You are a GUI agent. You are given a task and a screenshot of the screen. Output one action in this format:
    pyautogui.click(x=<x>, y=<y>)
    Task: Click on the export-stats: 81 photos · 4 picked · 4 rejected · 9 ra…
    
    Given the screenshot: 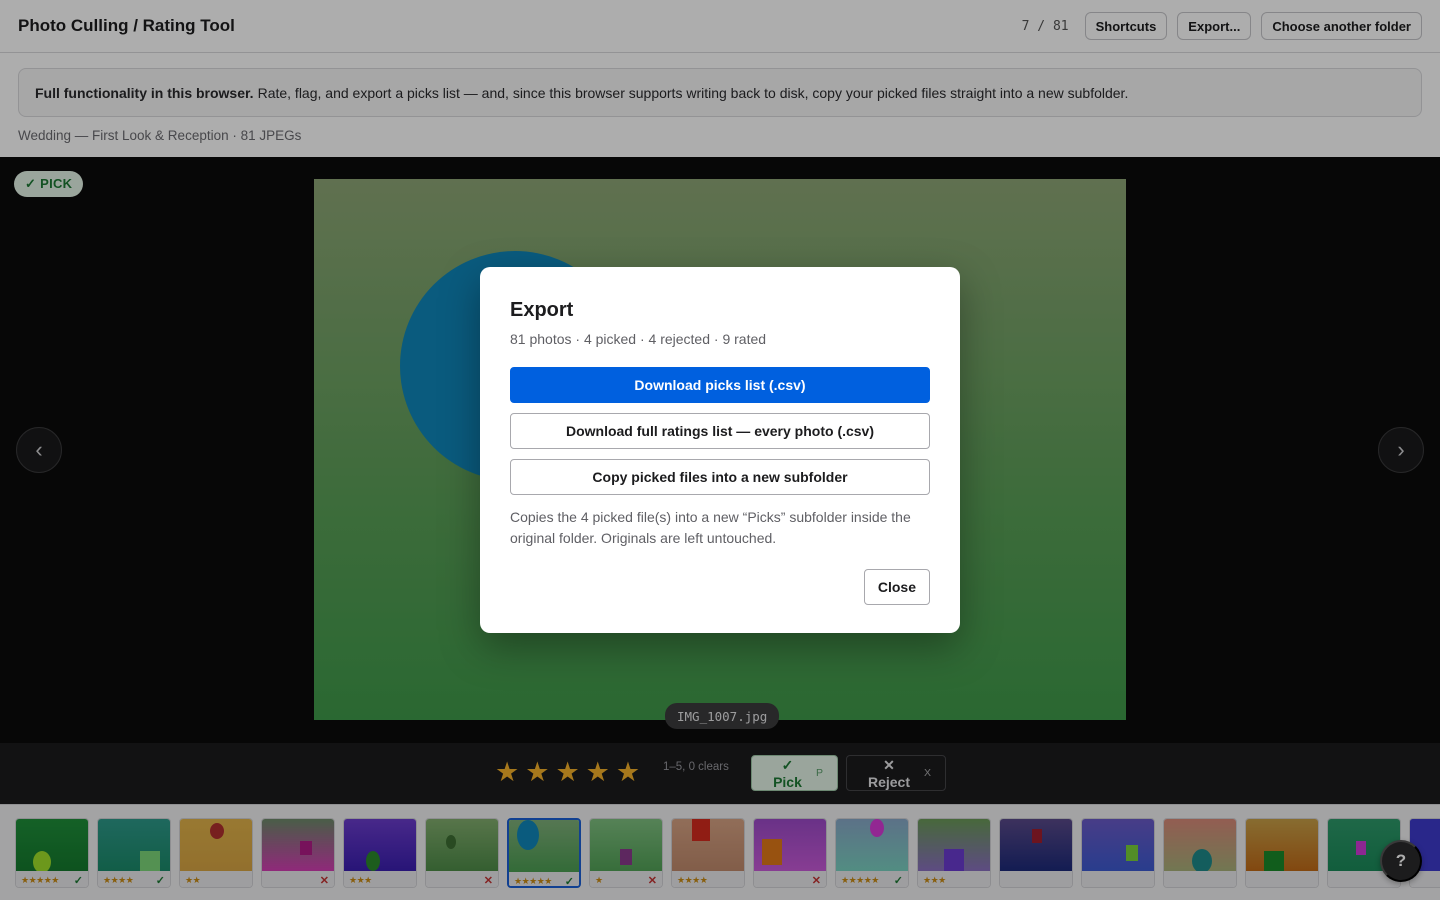 What is the action you would take?
    pyautogui.click(x=638, y=339)
    